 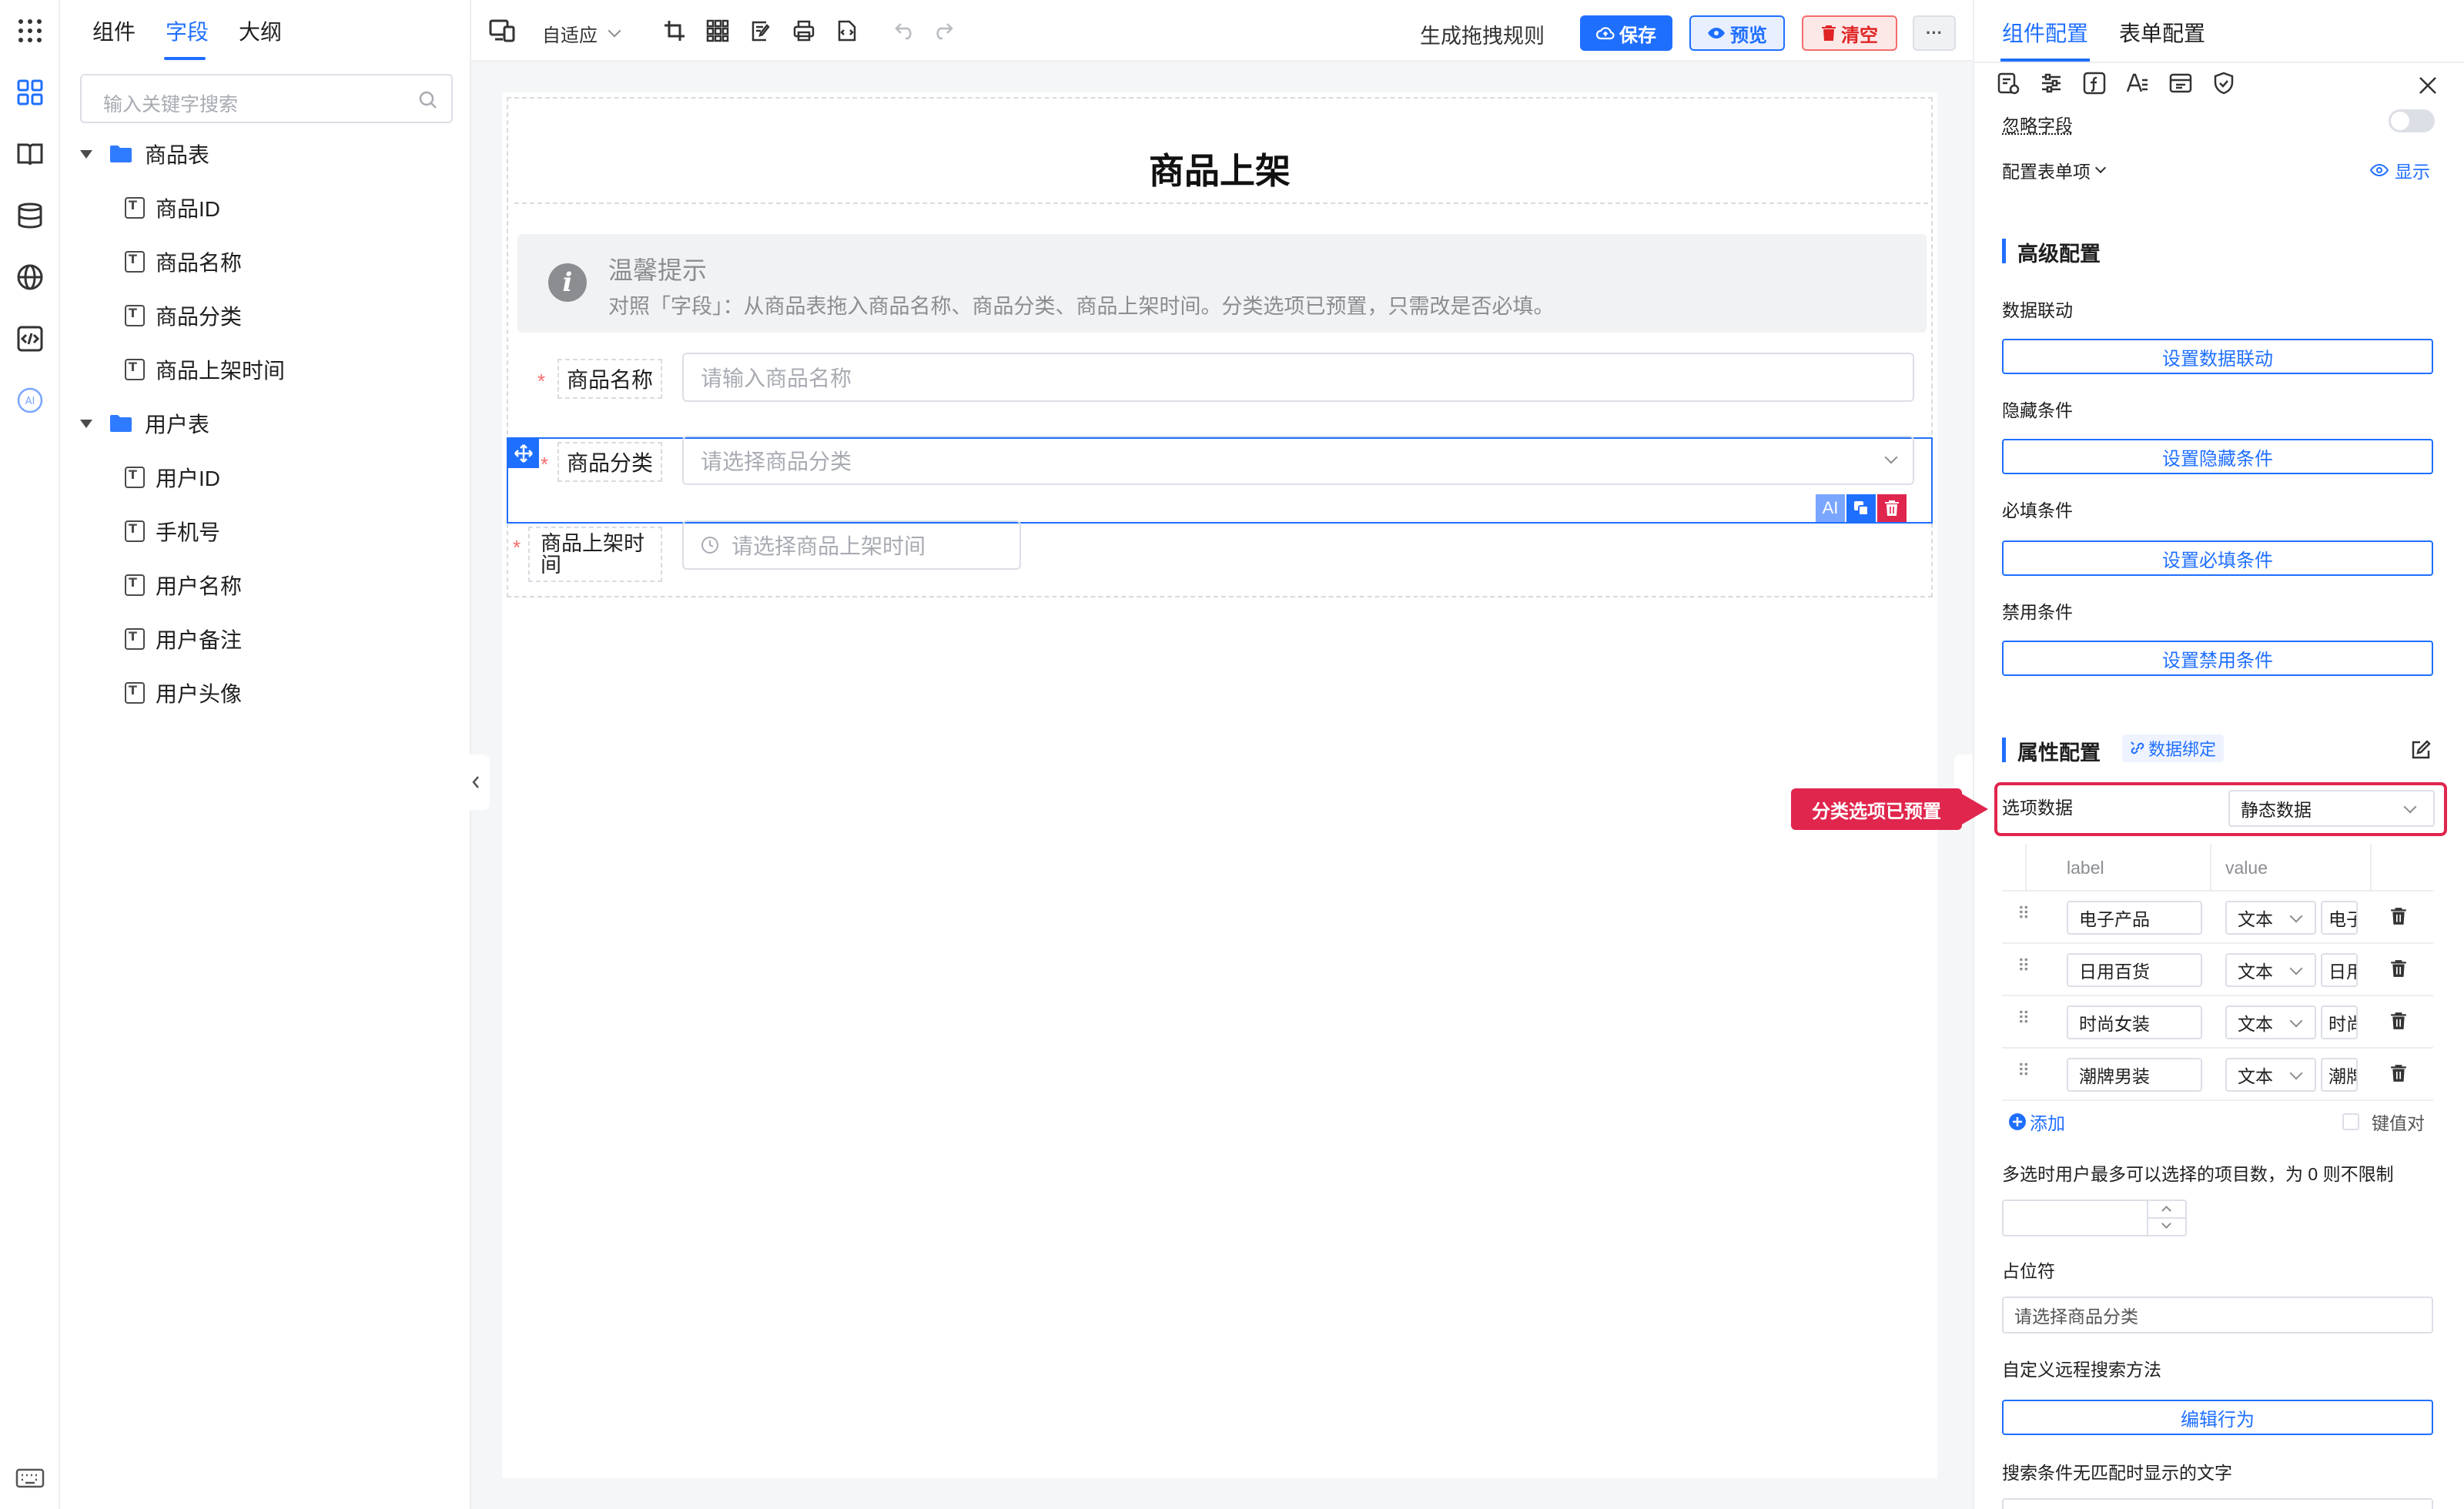 What do you see at coordinates (2217, 456) in the screenshot?
I see `set-hide-condition-button: 设置隐藏条件` at bounding box center [2217, 456].